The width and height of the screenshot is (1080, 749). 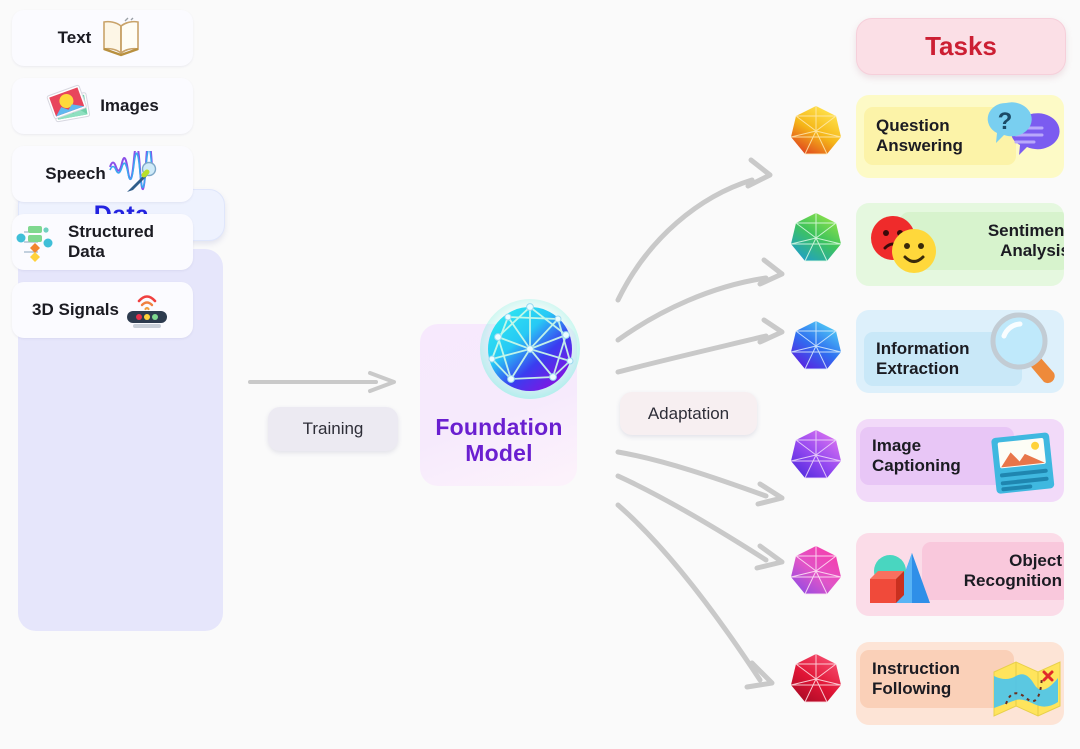 I want to click on task-card-information-extraction: Information Extraction, so click(x=960, y=351).